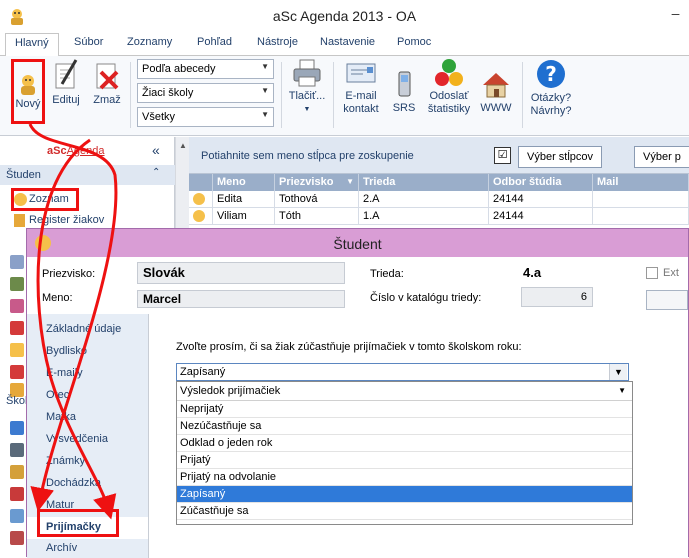  I want to click on arrow-zoznam-to-prijimacky, so click(76, 329).